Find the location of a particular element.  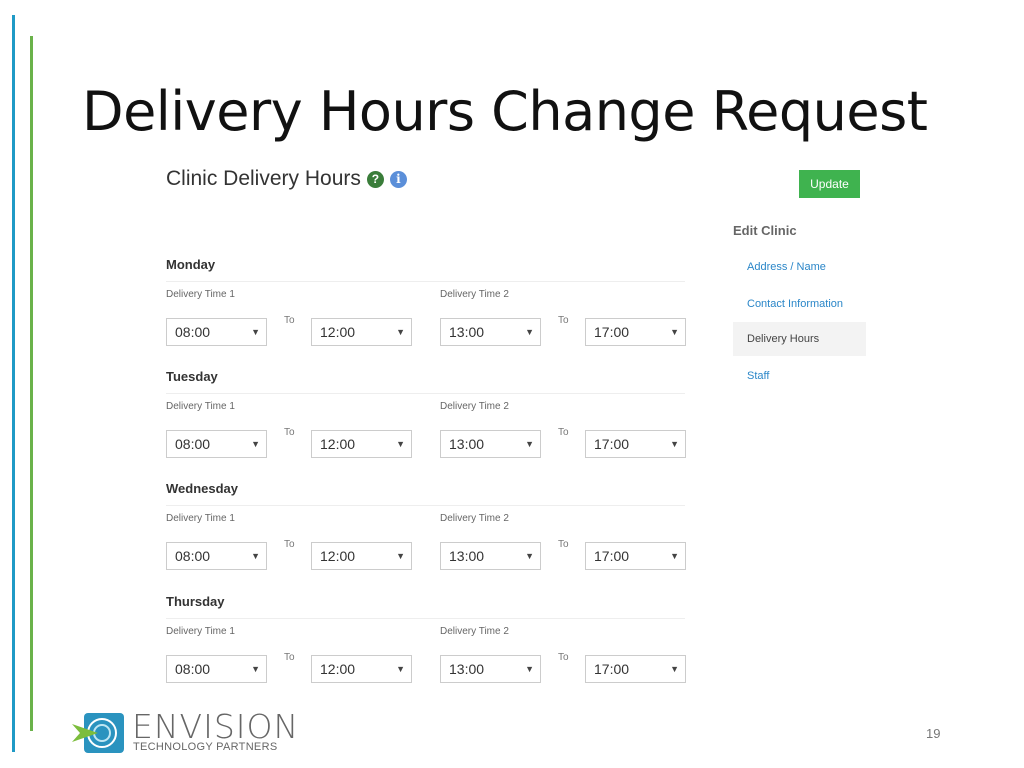

day-section: Monday is located at coordinates (425, 269).